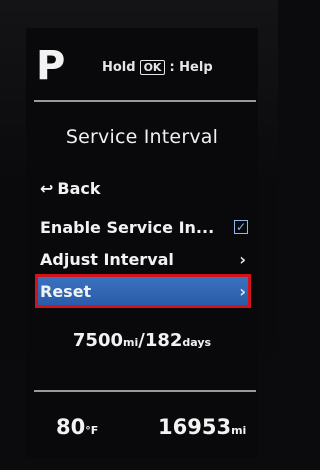 The image size is (320, 470). What do you see at coordinates (98, 340) in the screenshot?
I see `interval-distance: 7500` at bounding box center [98, 340].